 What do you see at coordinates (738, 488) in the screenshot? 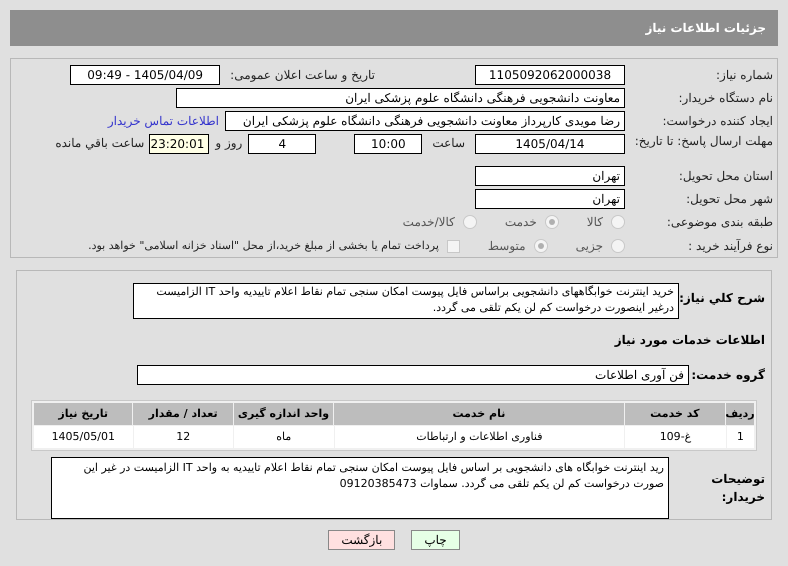
I see `field-label: توضیحات خریدار:` at bounding box center [738, 488].